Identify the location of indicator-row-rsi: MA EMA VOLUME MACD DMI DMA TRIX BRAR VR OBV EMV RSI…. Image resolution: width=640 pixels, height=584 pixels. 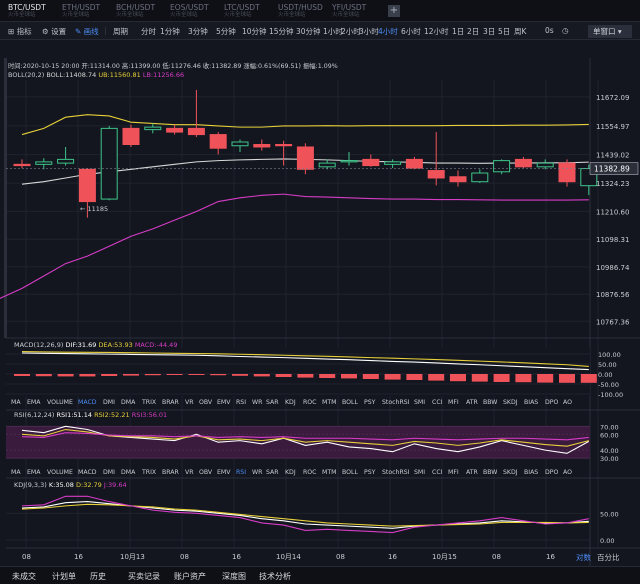
(295, 473).